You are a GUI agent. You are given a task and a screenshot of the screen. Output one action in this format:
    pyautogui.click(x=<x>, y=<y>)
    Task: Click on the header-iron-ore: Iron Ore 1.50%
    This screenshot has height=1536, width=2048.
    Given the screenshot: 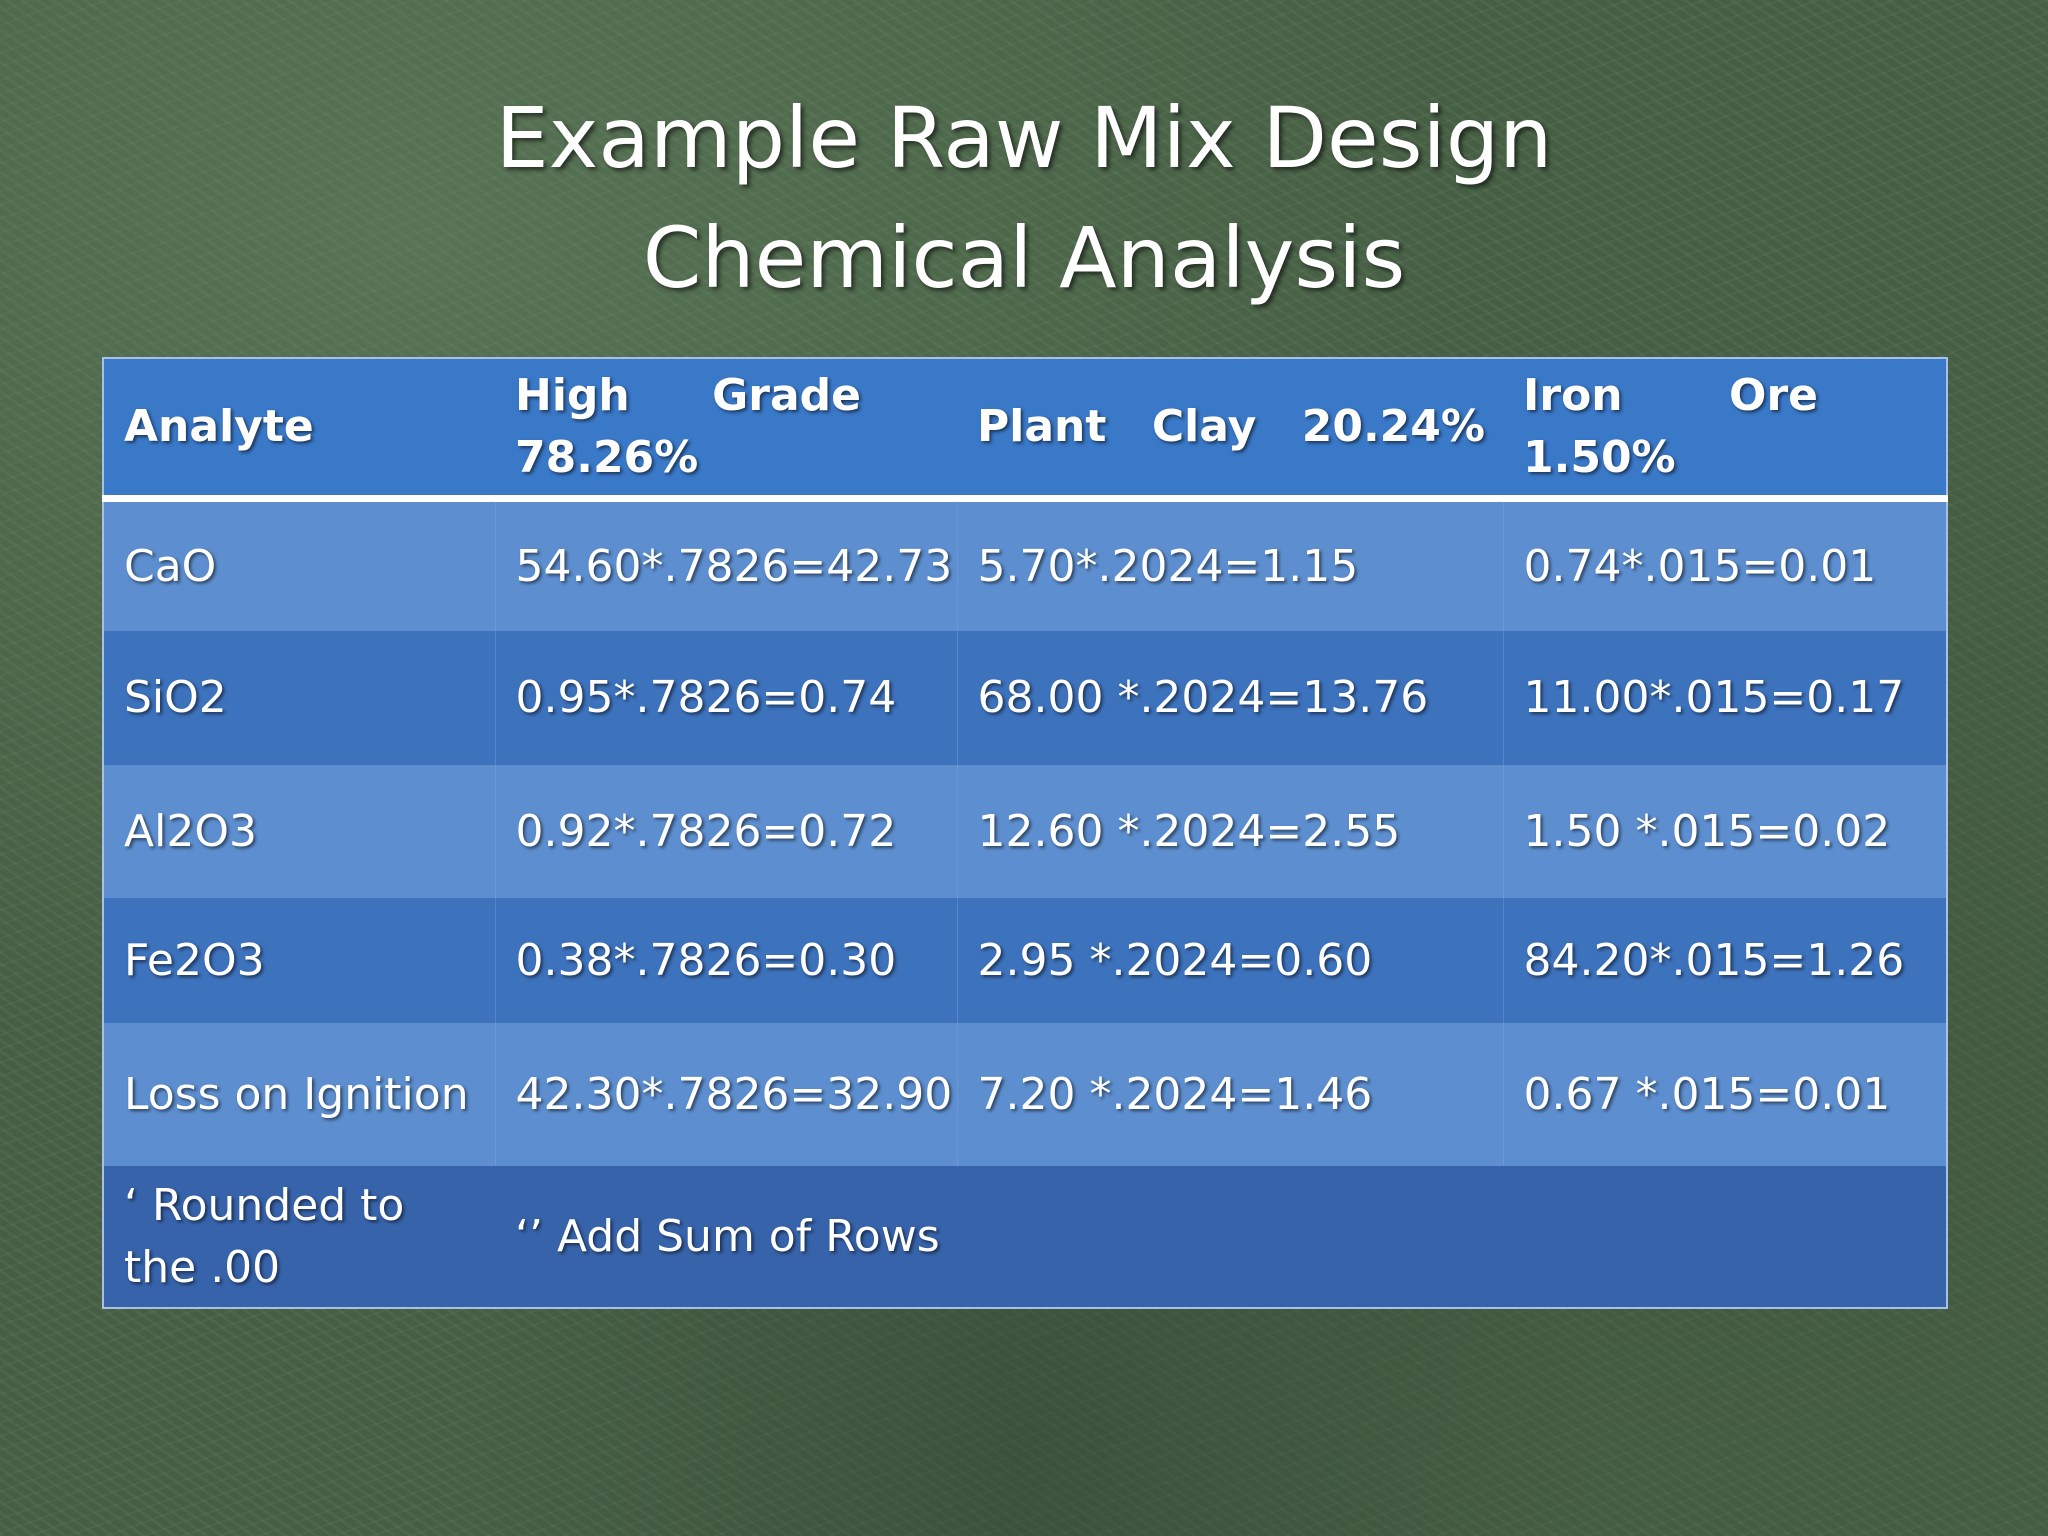 What is the action you would take?
    pyautogui.click(x=1725, y=430)
    